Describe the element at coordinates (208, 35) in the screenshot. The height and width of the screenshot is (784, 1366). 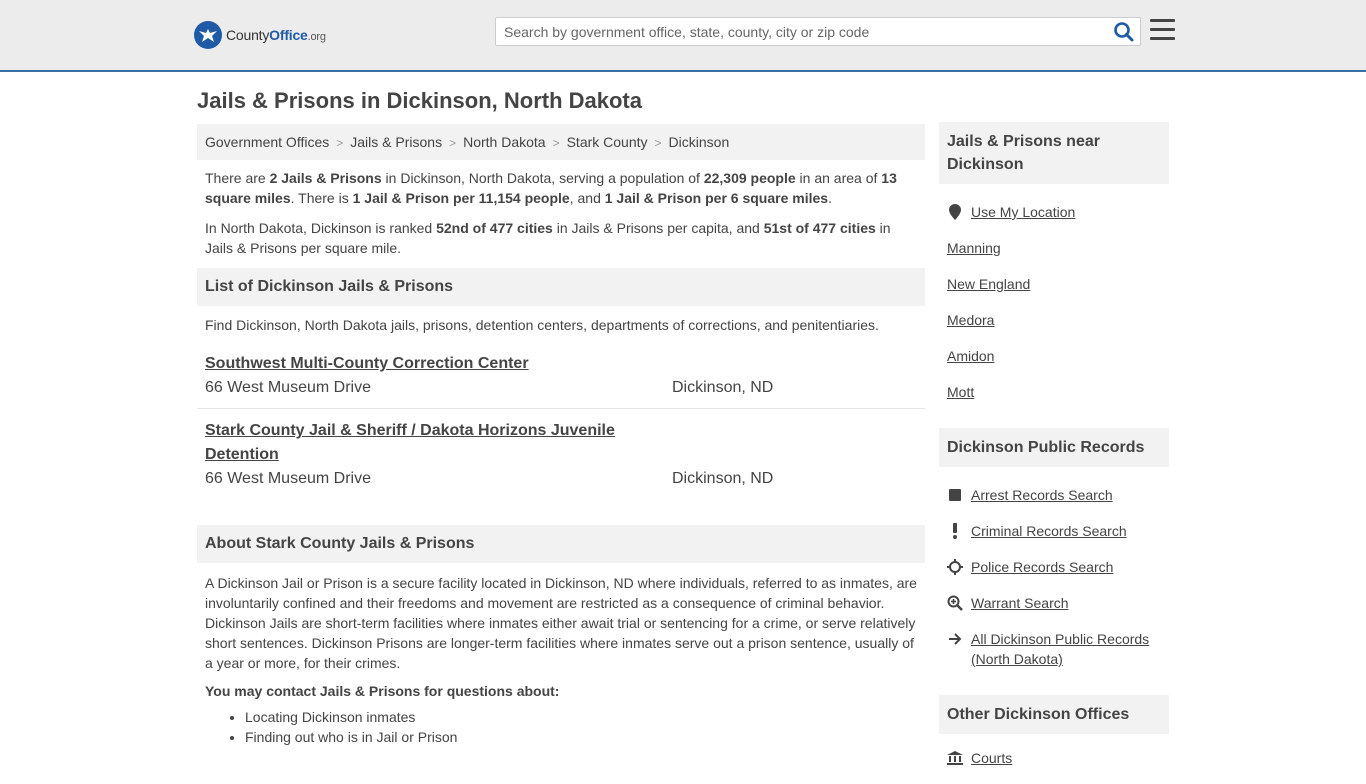
I see `eagle-seal-icon` at that location.